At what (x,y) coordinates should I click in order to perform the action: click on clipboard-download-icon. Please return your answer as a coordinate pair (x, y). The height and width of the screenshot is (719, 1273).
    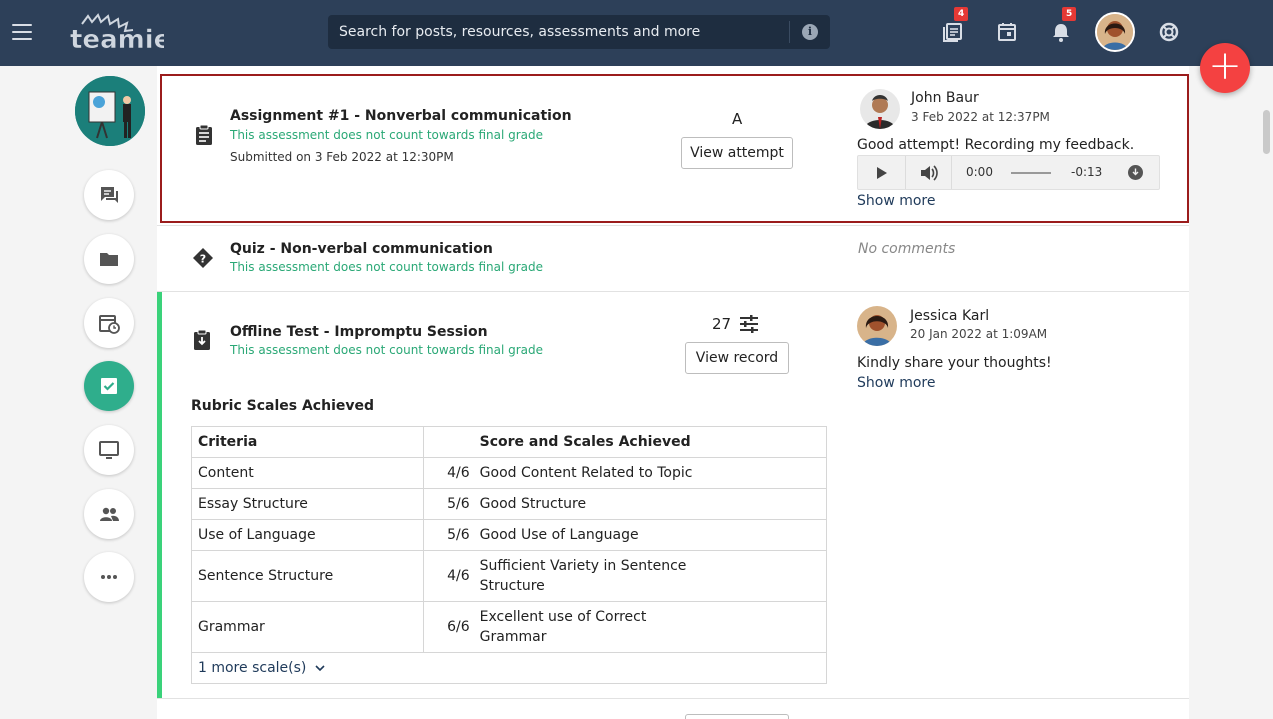
    Looking at the image, I should click on (202, 339).